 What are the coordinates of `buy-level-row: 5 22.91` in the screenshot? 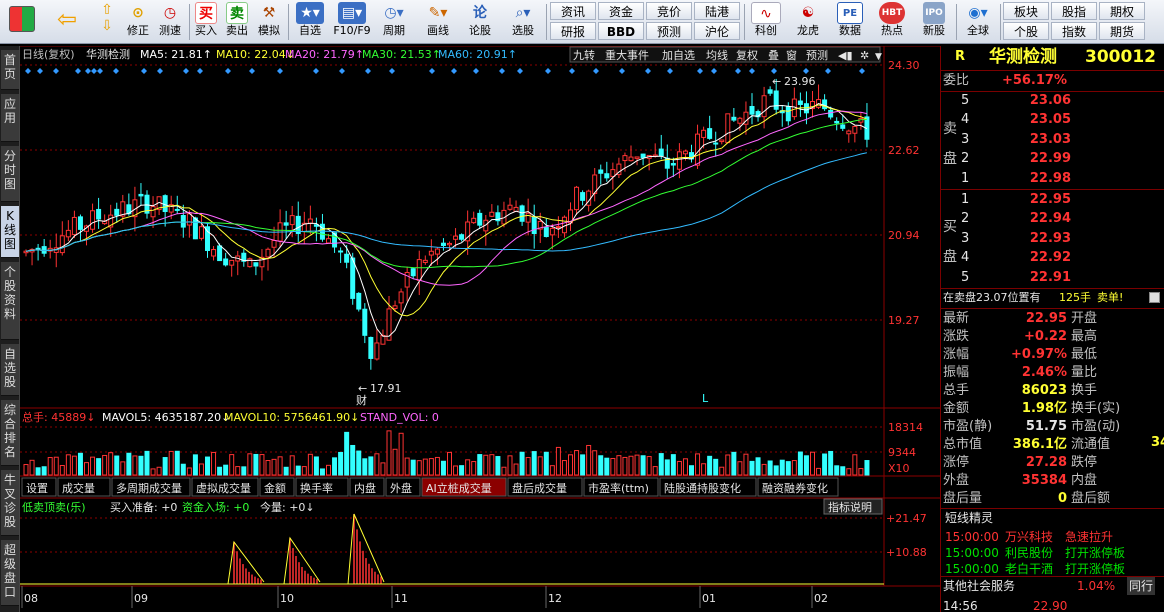 It's located at (1052, 278).